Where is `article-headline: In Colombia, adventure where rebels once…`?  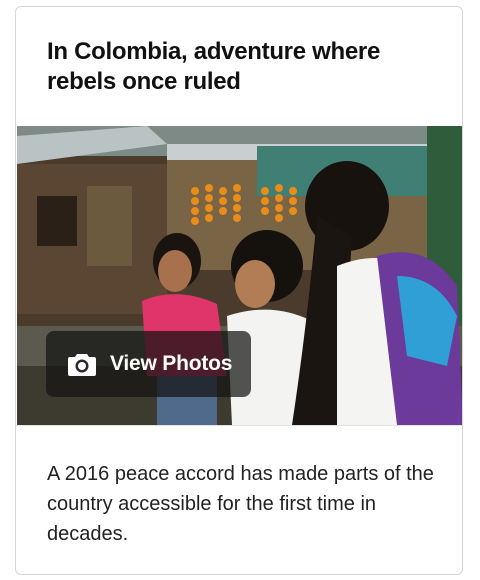
article-headline: In Colombia, adventure where rebels once… is located at coordinates (237, 67).